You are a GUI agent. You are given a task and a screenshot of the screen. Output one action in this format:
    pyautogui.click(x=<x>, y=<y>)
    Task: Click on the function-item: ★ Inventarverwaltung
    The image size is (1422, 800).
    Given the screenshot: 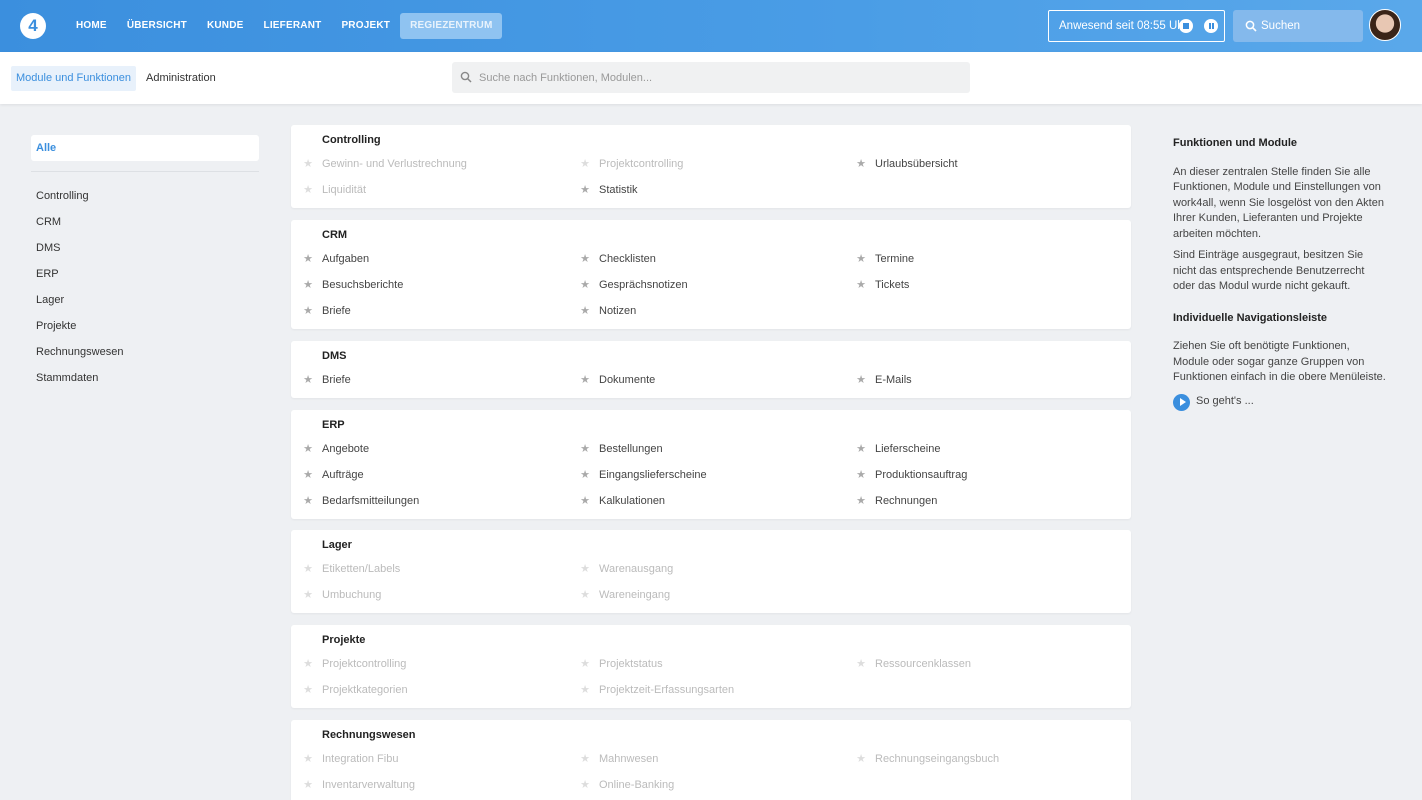 What is the action you would take?
    pyautogui.click(x=359, y=785)
    